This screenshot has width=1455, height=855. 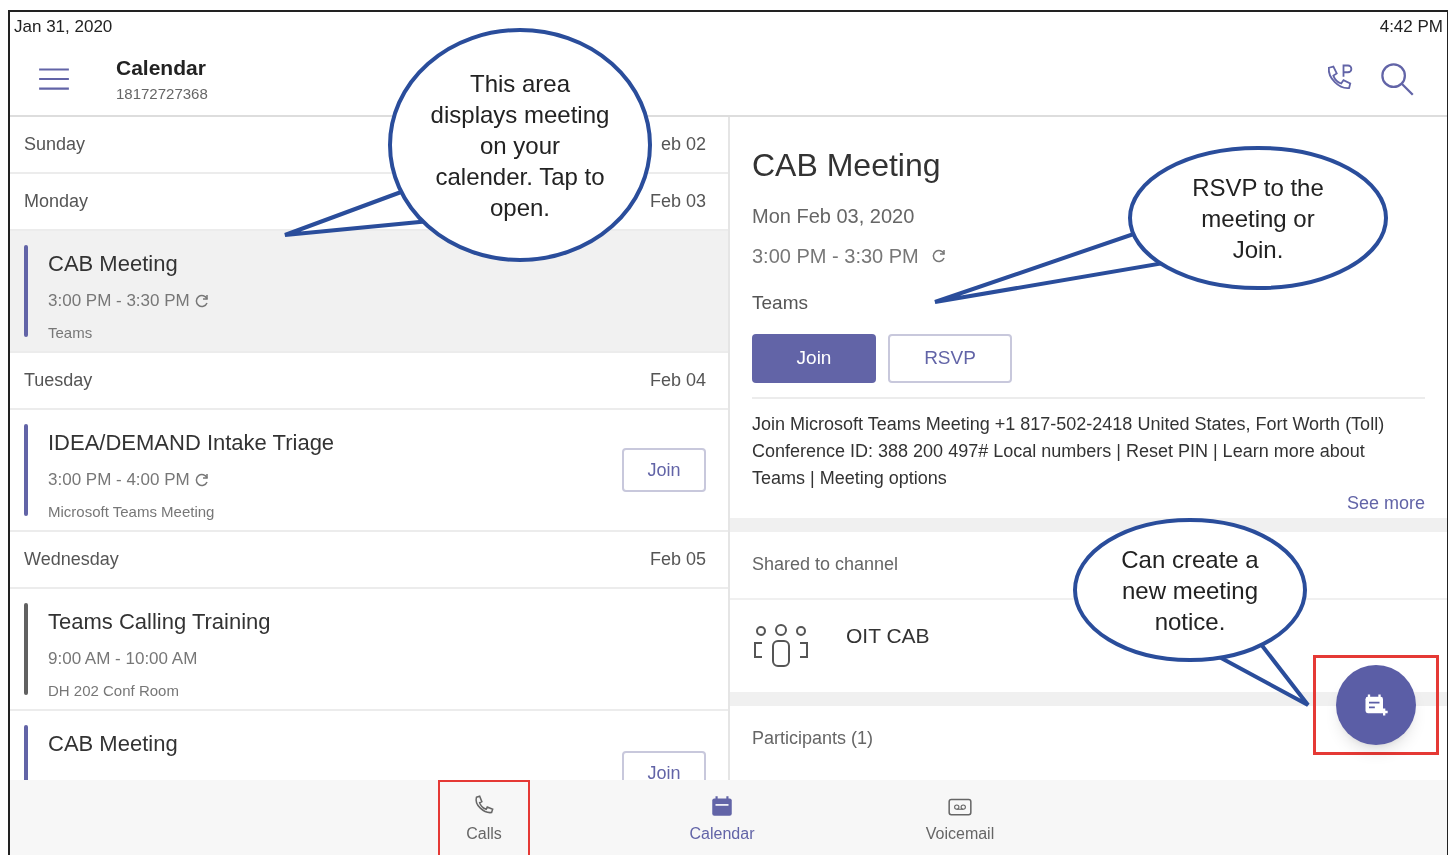 What do you see at coordinates (1258, 218) in the screenshot?
I see `callout-text: RSVP to the meeting or Join.` at bounding box center [1258, 218].